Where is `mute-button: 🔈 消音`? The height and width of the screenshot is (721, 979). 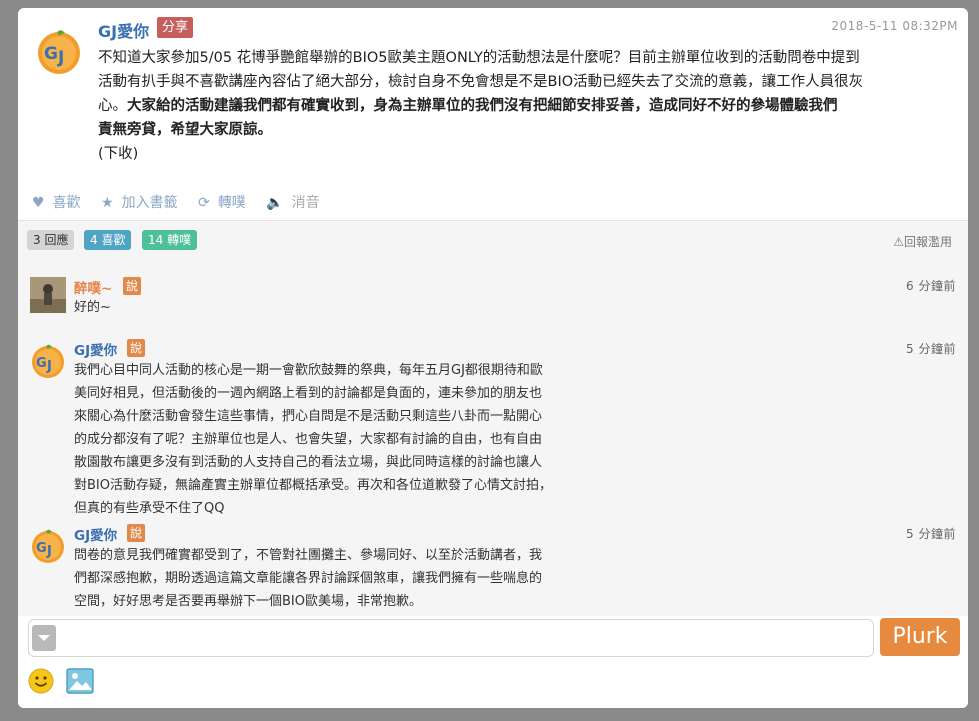
mute-button: 🔈 消音 is located at coordinates (296, 203).